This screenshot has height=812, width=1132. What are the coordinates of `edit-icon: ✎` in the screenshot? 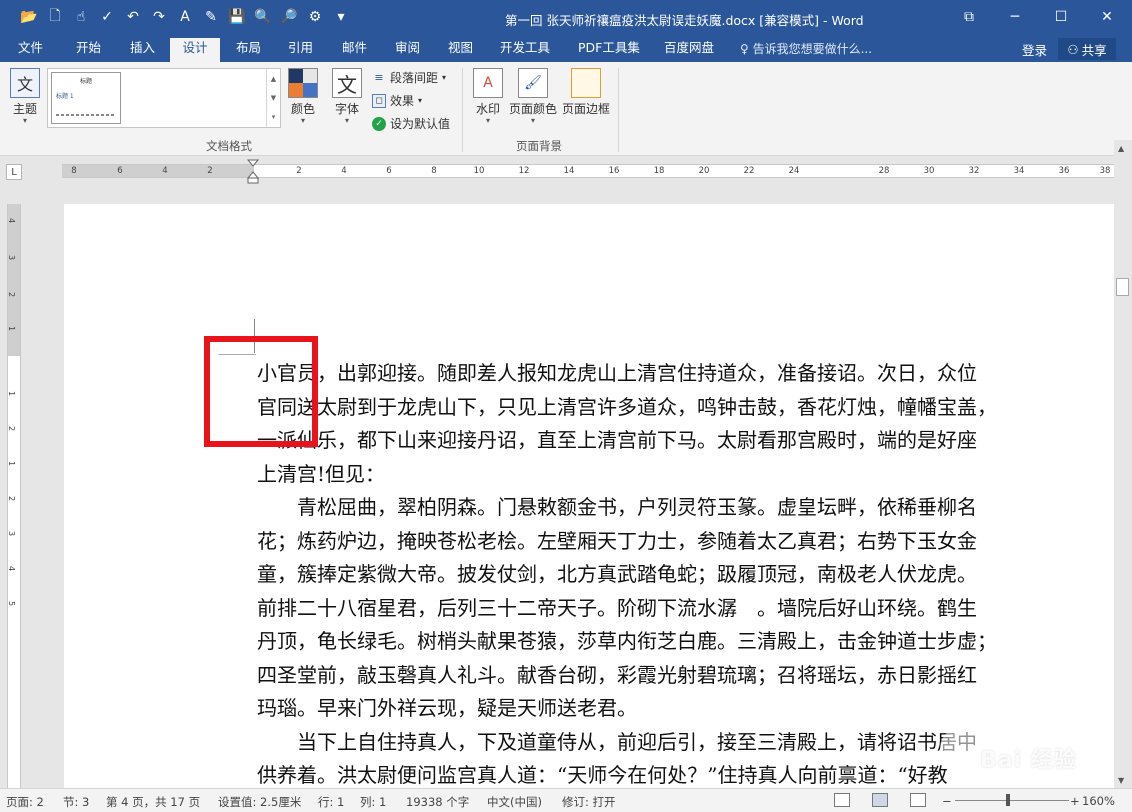 It's located at (211, 17).